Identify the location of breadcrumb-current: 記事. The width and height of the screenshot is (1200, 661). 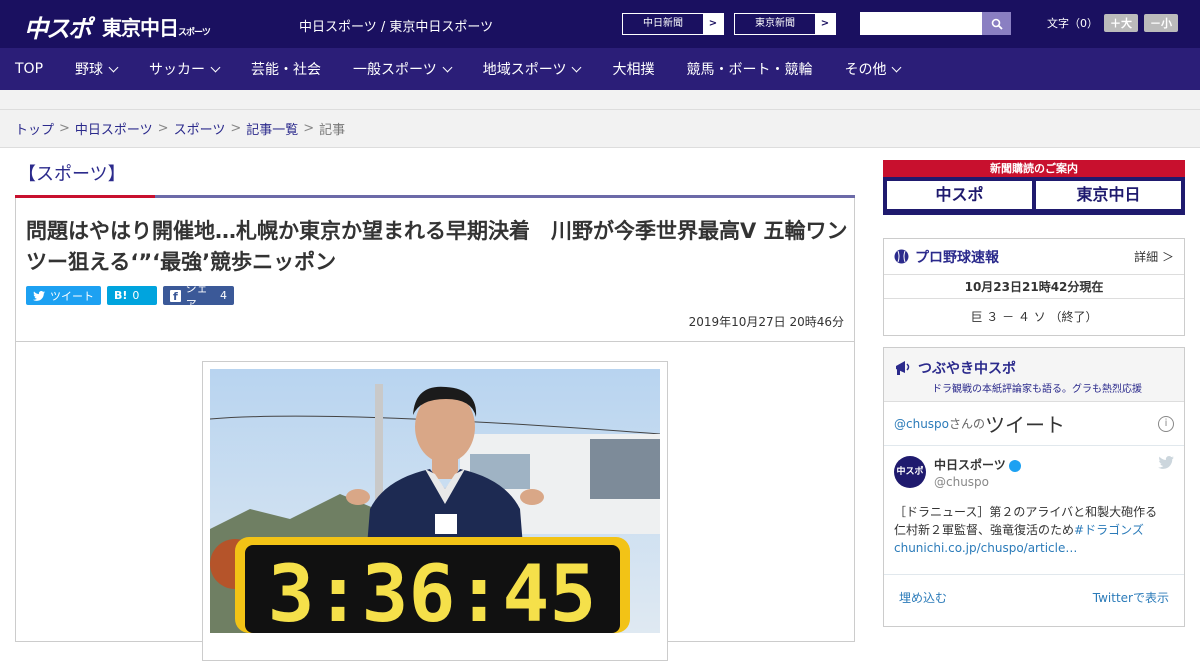
(332, 130).